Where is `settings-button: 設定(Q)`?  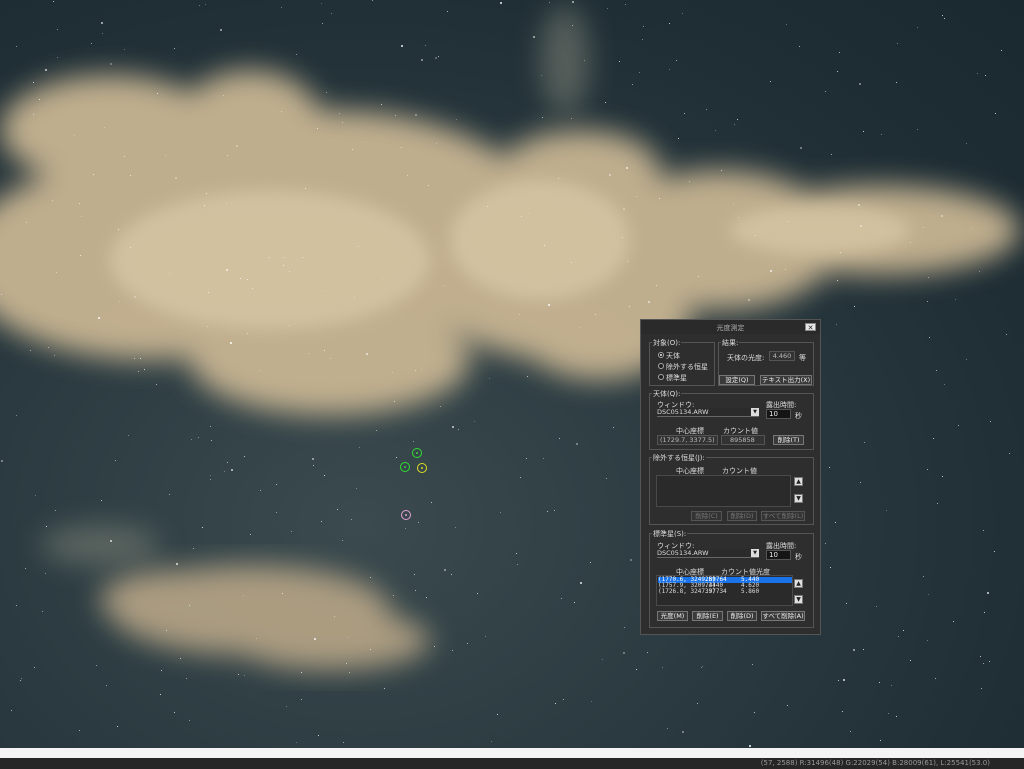 settings-button: 設定(Q) is located at coordinates (737, 380).